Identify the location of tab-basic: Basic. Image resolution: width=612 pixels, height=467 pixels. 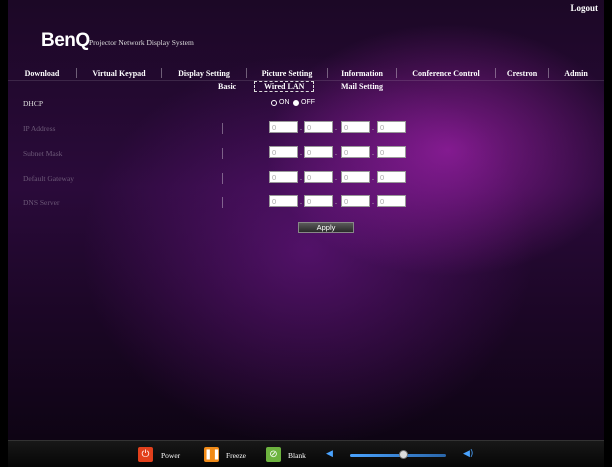
(227, 86).